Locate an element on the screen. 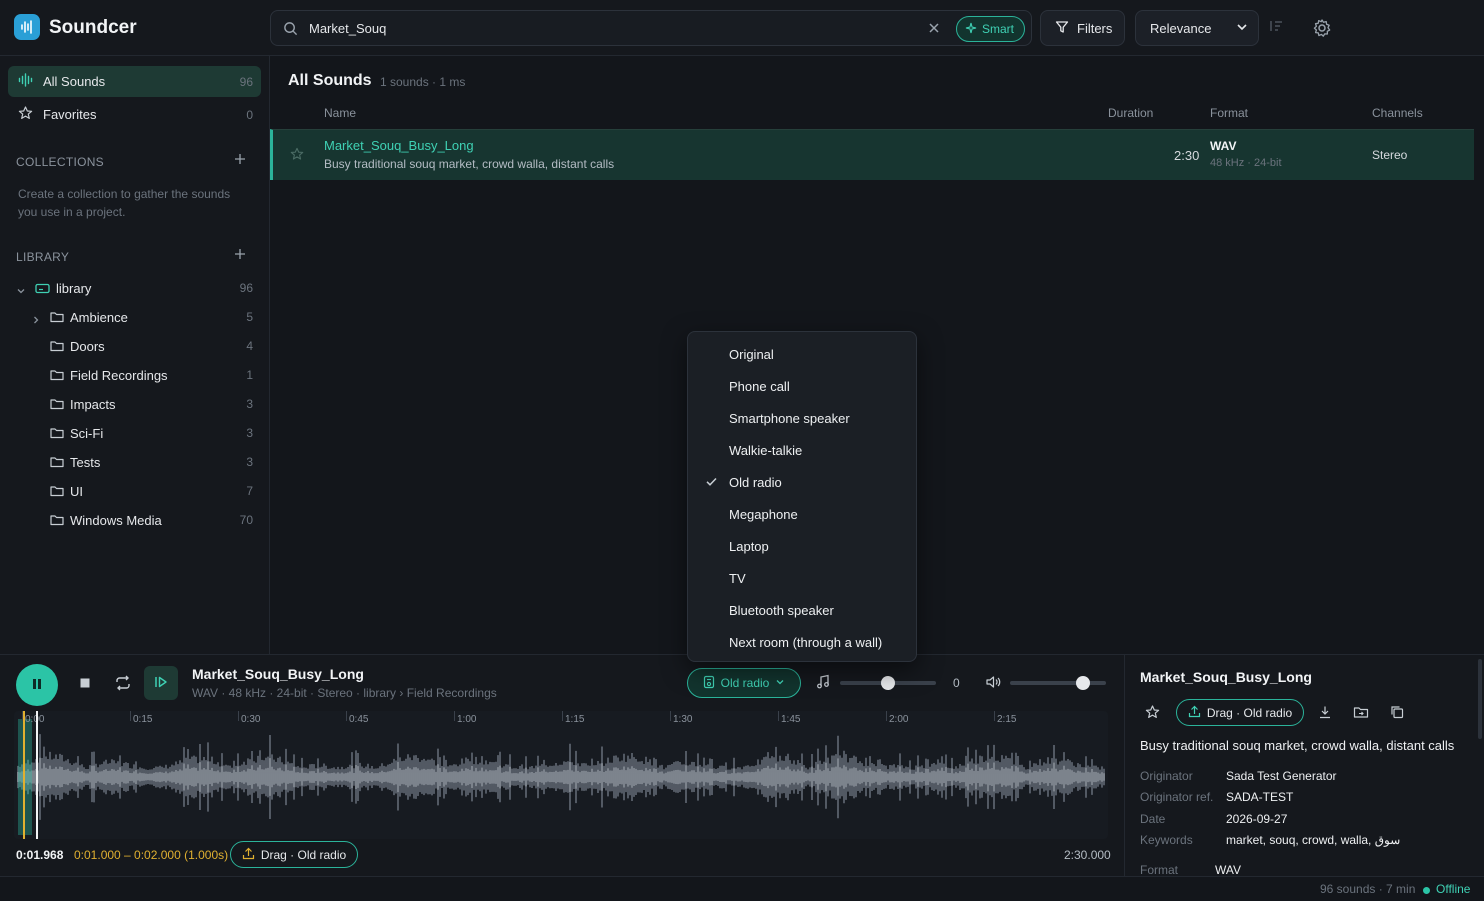 The height and width of the screenshot is (901, 1484). sidebar-item-all-sounds: All Sounds 96 is located at coordinates (134, 81).